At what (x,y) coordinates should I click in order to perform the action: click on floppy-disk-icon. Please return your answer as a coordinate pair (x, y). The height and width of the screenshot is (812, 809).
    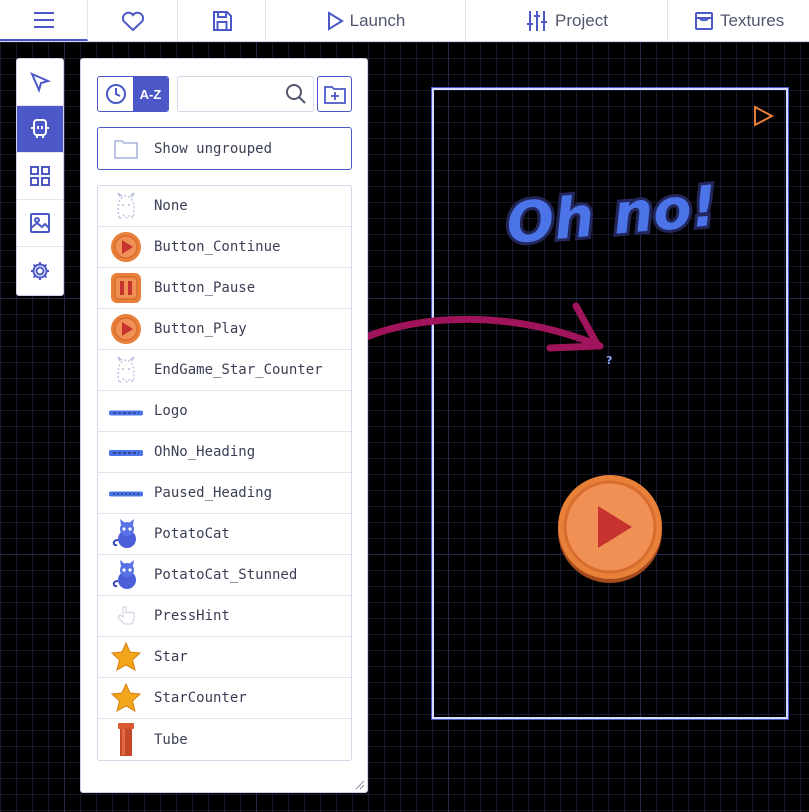
    Looking at the image, I should click on (222, 20).